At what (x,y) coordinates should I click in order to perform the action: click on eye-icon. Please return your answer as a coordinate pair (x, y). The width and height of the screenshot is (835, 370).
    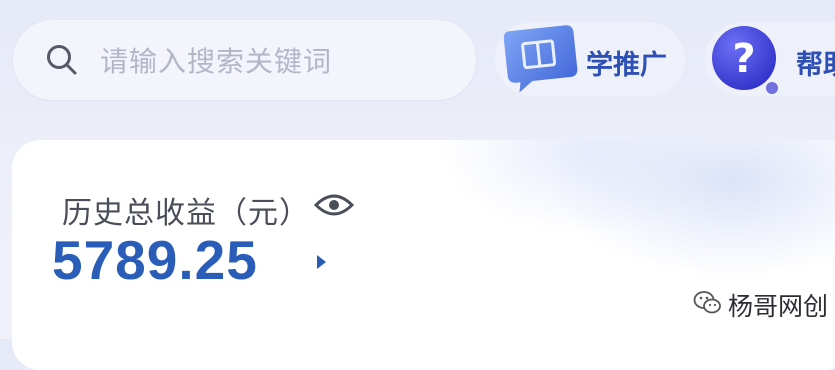
    Looking at the image, I should click on (334, 205).